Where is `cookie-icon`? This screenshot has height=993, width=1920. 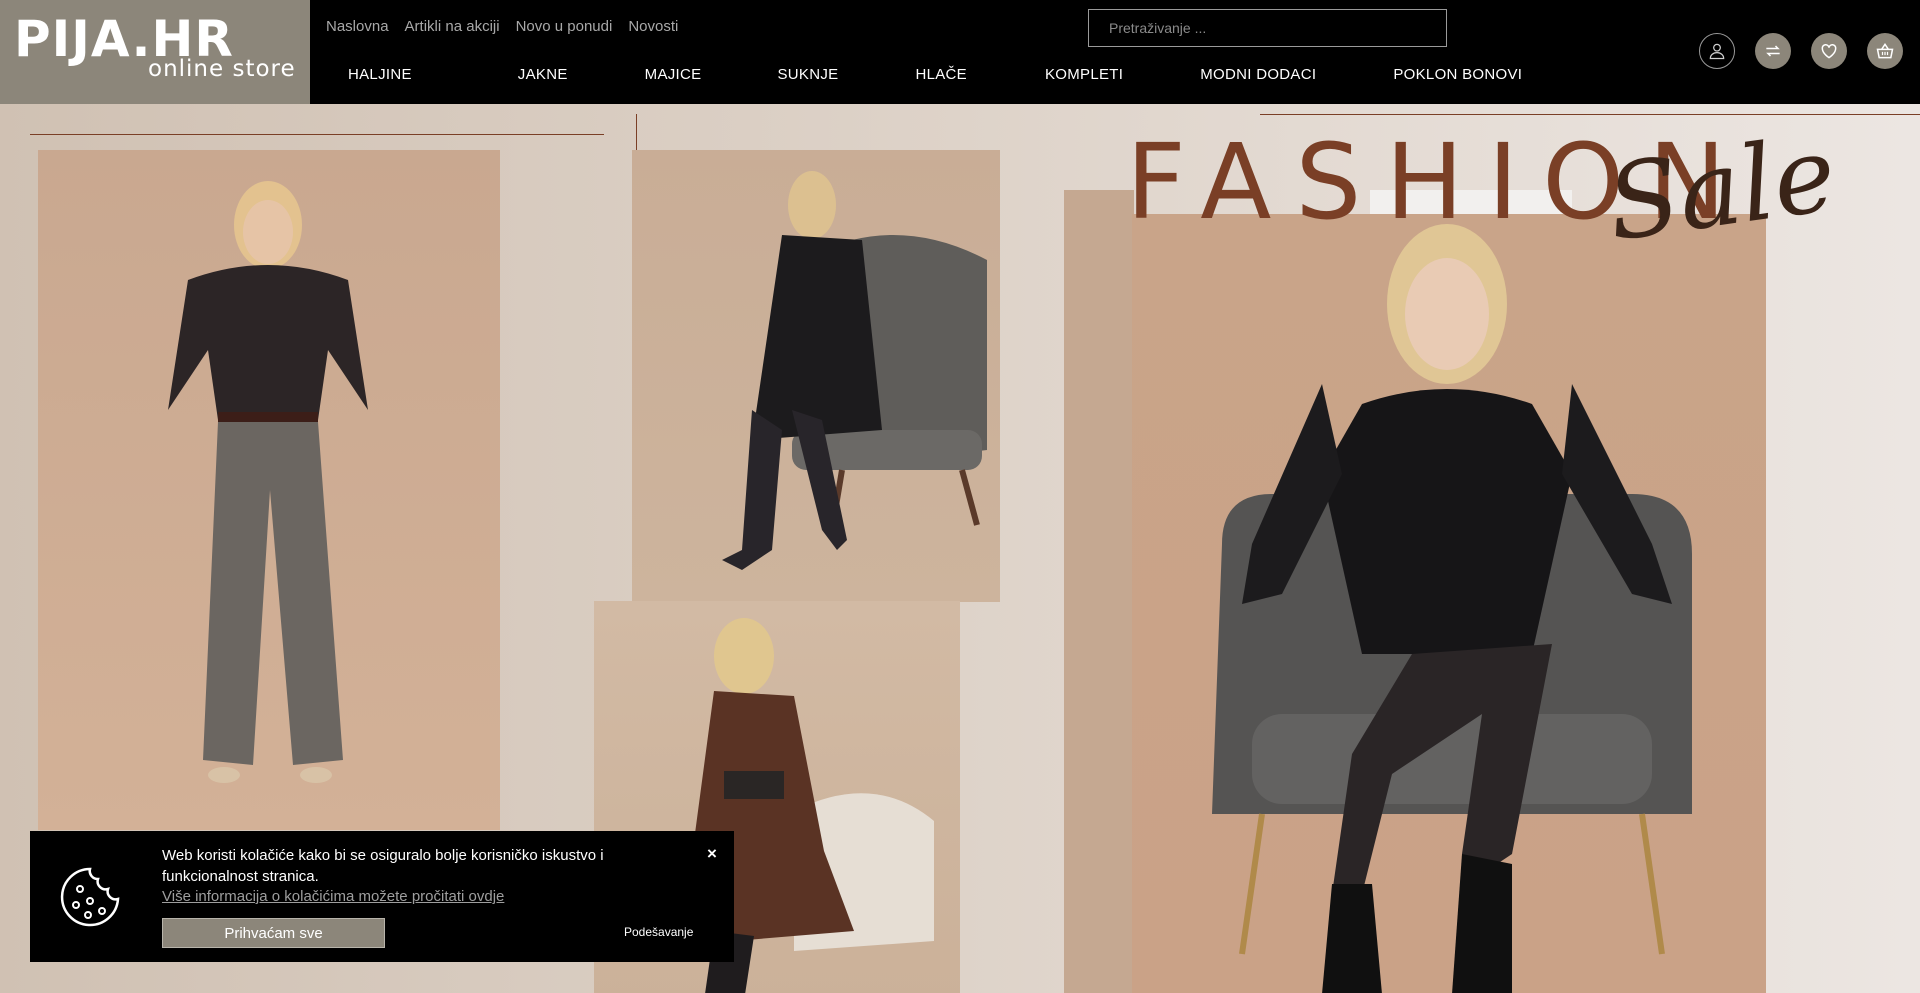 cookie-icon is located at coordinates (90, 897).